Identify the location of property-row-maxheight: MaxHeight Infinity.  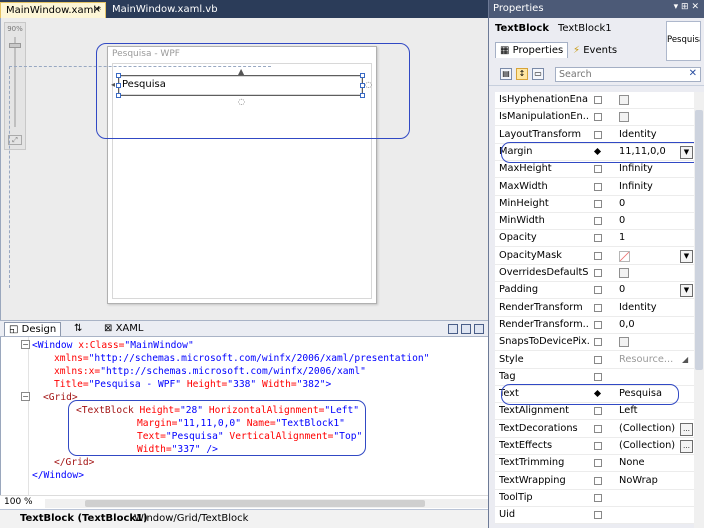
(595, 170).